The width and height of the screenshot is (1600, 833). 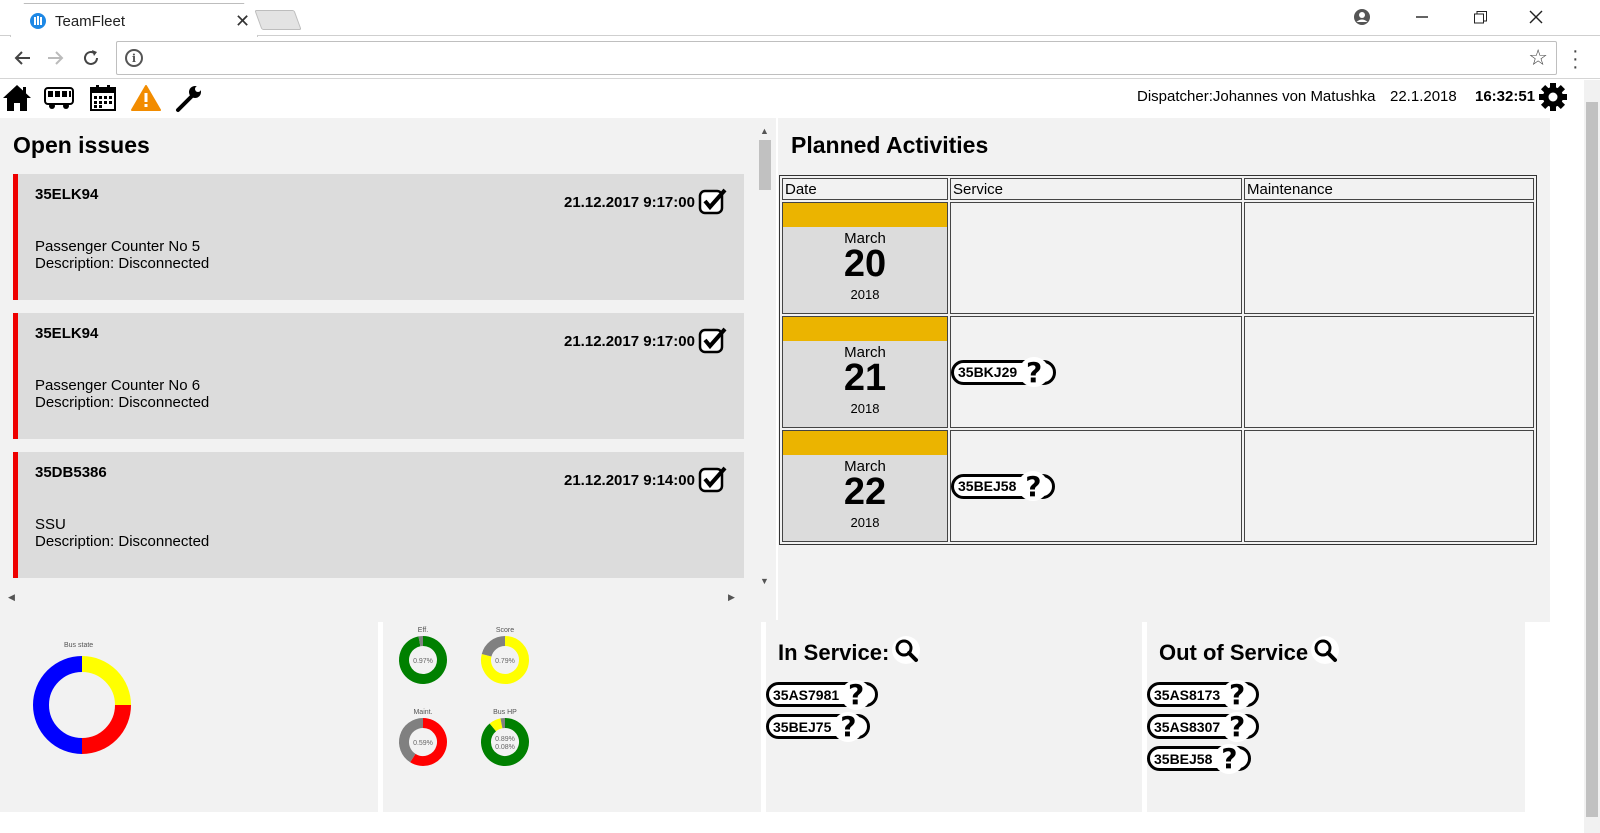 I want to click on issue-timestamp: 21.12.2017 9:14:00, so click(x=629, y=480).